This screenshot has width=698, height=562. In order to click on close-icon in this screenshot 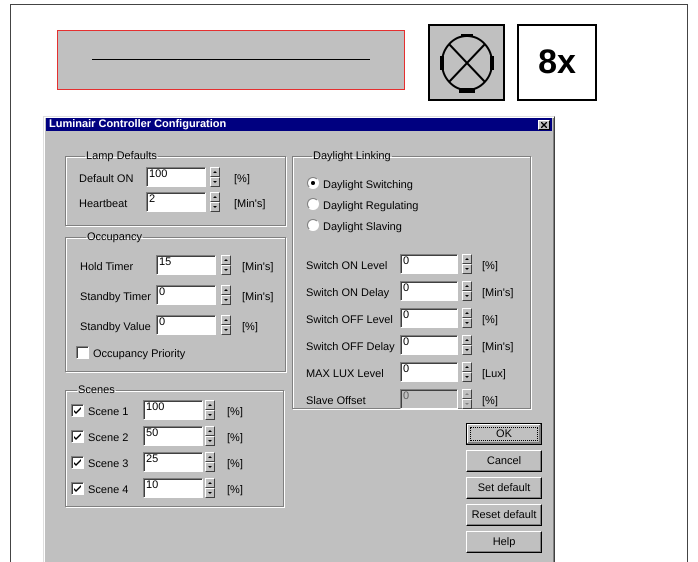, I will do `click(544, 125)`.